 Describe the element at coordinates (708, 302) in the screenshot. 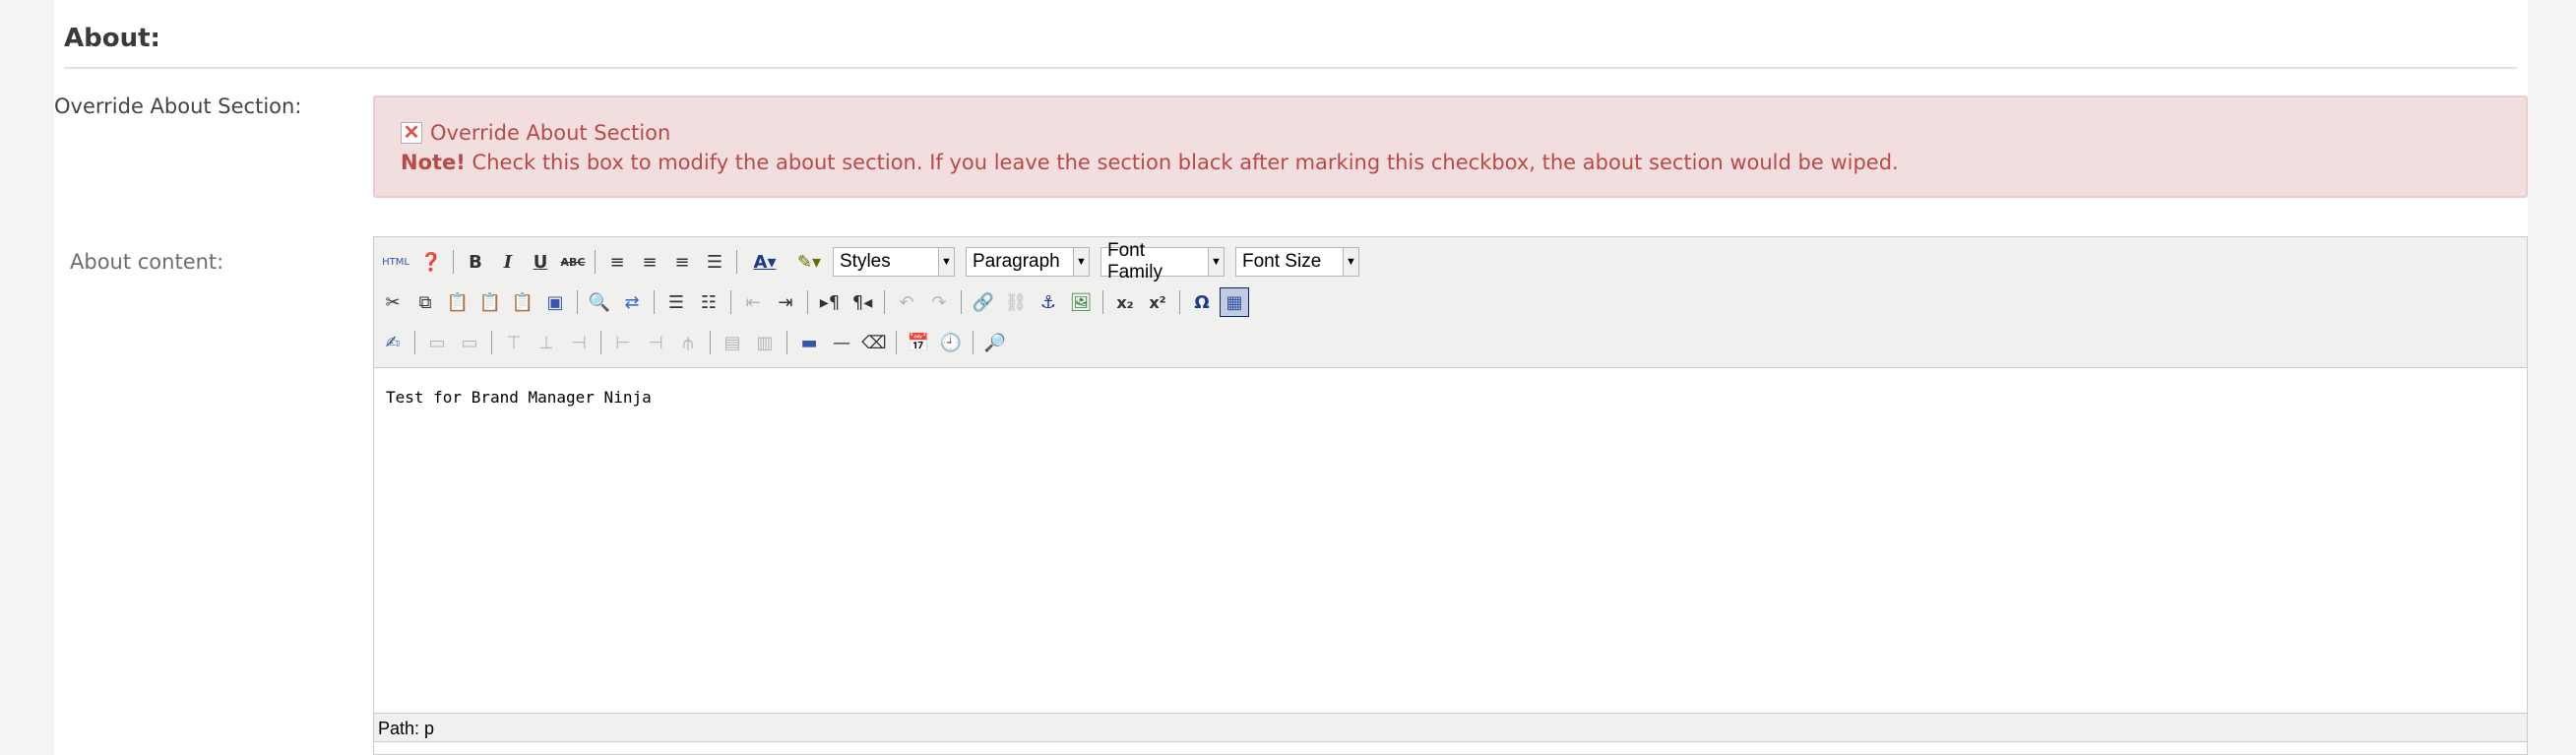

I see `numbered-list-icon: ☷` at that location.